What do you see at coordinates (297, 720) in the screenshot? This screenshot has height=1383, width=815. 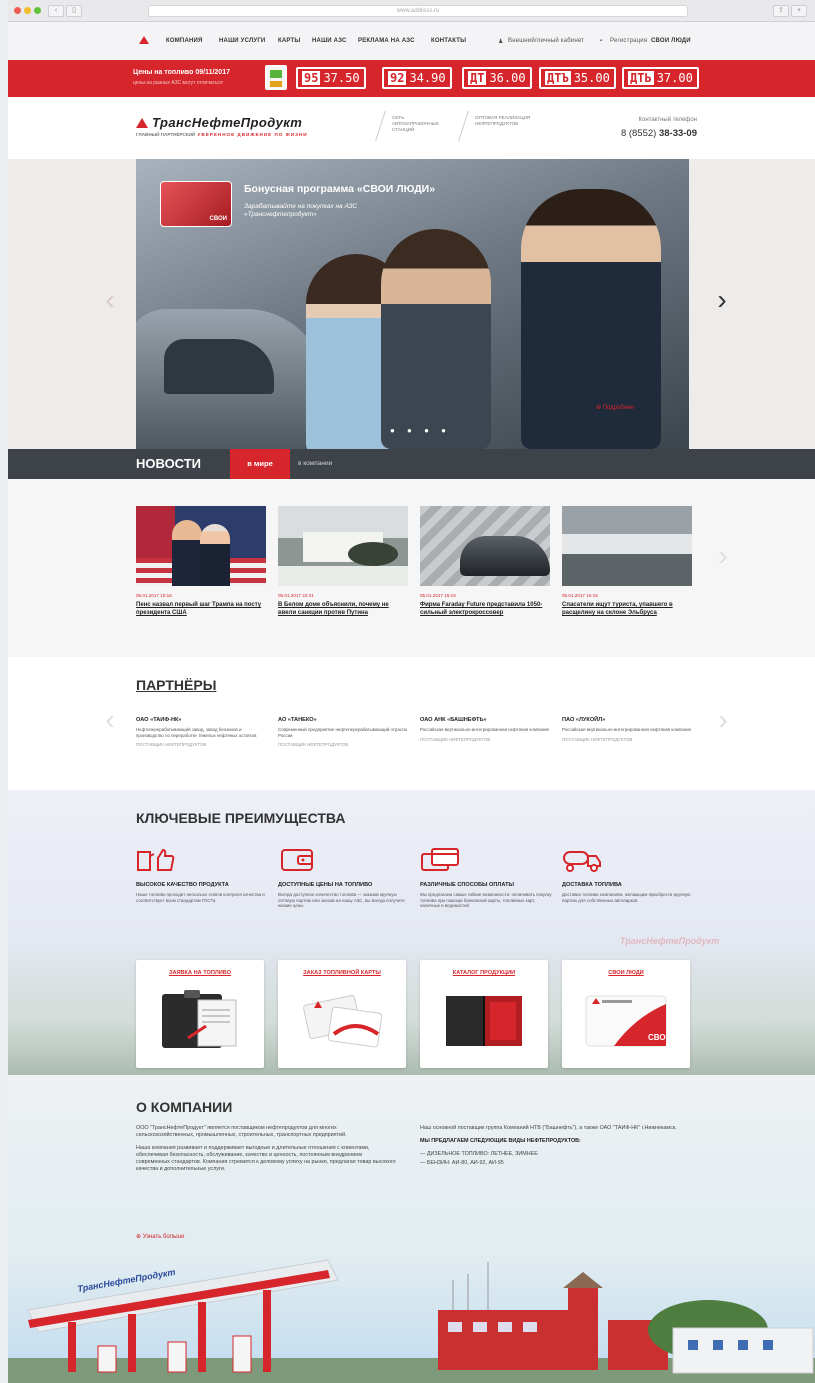 I see `partner-name: АО «ТАНЕКО»` at bounding box center [297, 720].